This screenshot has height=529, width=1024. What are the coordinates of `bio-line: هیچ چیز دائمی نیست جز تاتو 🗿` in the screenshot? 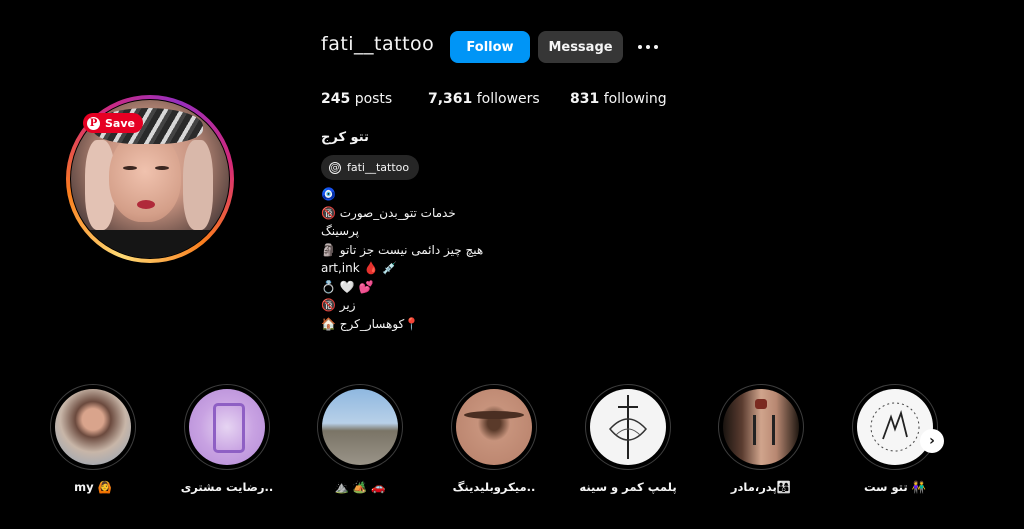 It's located at (402, 249).